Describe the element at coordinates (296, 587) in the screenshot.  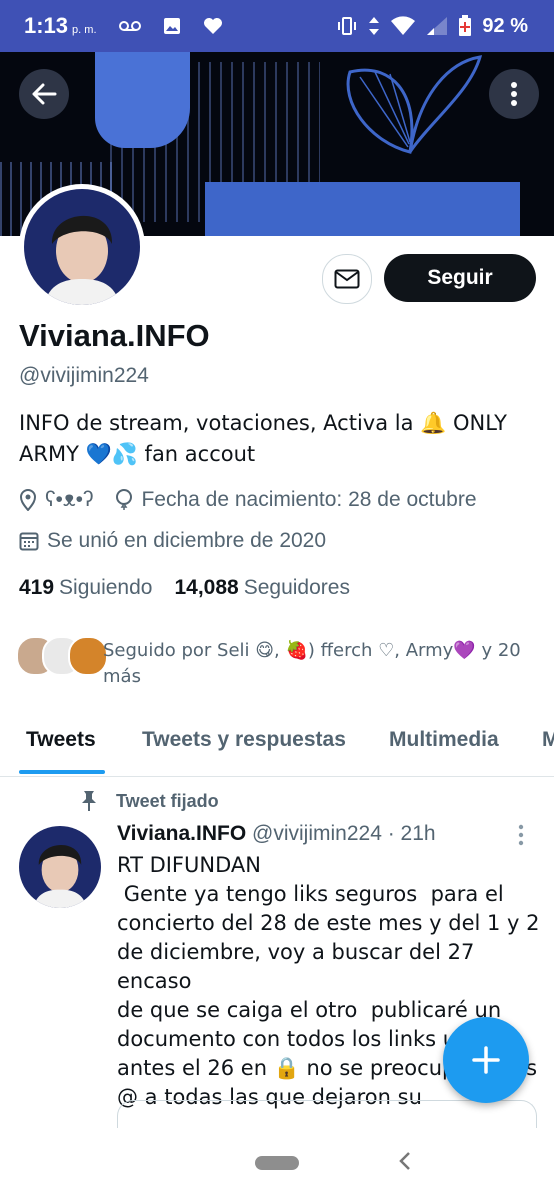
I see `followers-label: Seguidores` at that location.